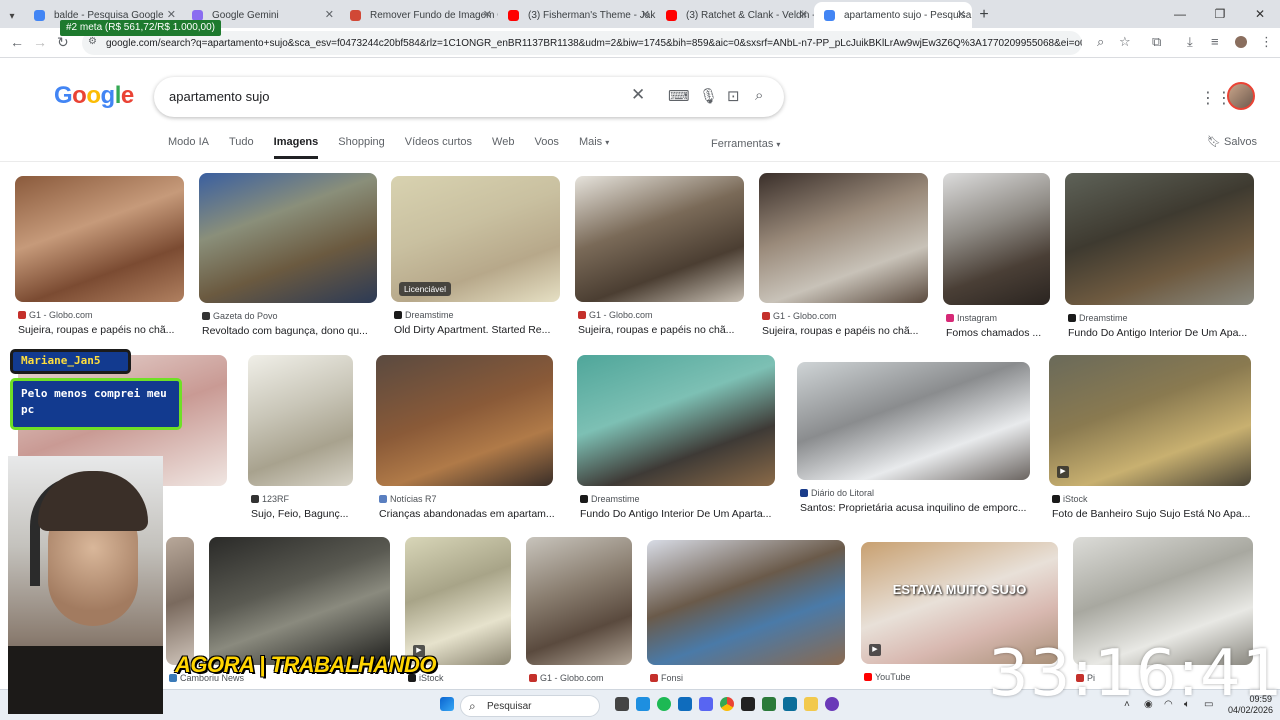 This screenshot has width=1280, height=720. I want to click on browser-tab: (3) Fisherman's Theme - Jak an ✕, so click(577, 15).